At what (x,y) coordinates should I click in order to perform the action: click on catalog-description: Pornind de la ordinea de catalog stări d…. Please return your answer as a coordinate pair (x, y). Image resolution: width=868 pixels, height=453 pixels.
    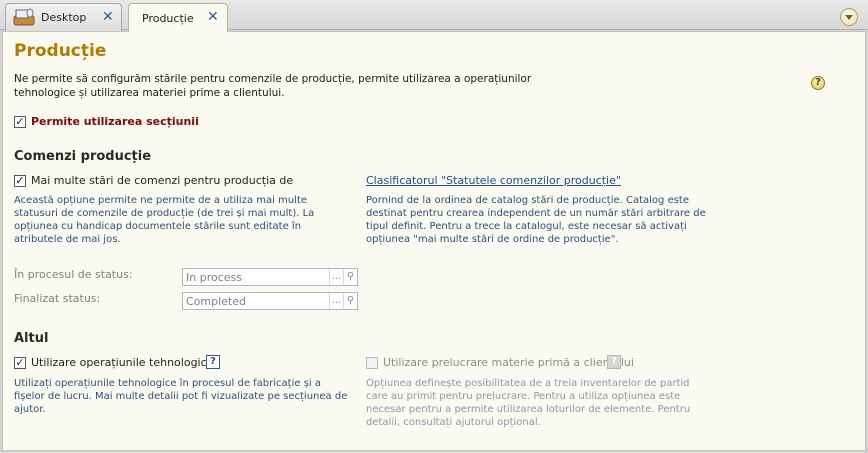
    Looking at the image, I should click on (536, 220).